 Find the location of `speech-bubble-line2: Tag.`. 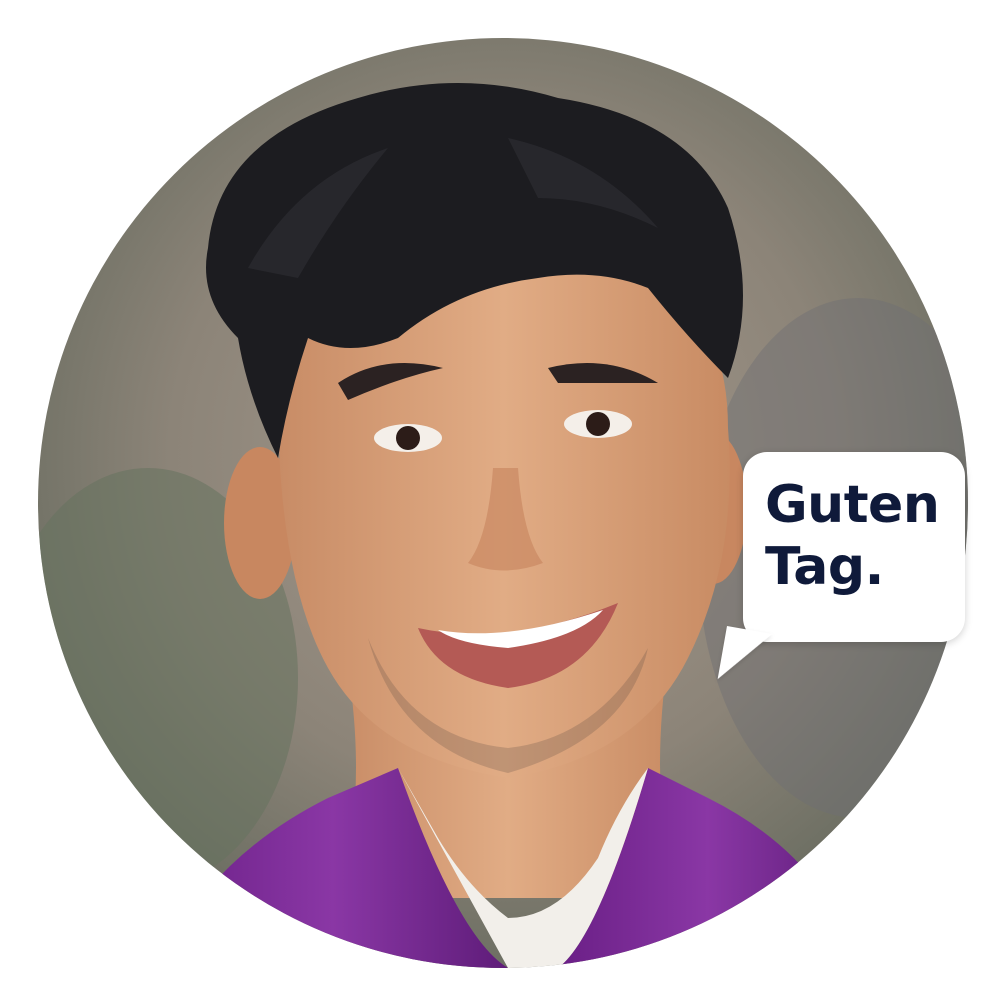

speech-bubble-line2: Tag. is located at coordinates (824, 567).